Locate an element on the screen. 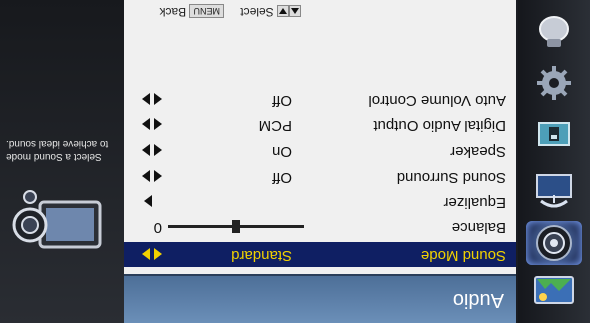 The width and height of the screenshot is (590, 323). back-hint: MENU Back is located at coordinates (191, 11).